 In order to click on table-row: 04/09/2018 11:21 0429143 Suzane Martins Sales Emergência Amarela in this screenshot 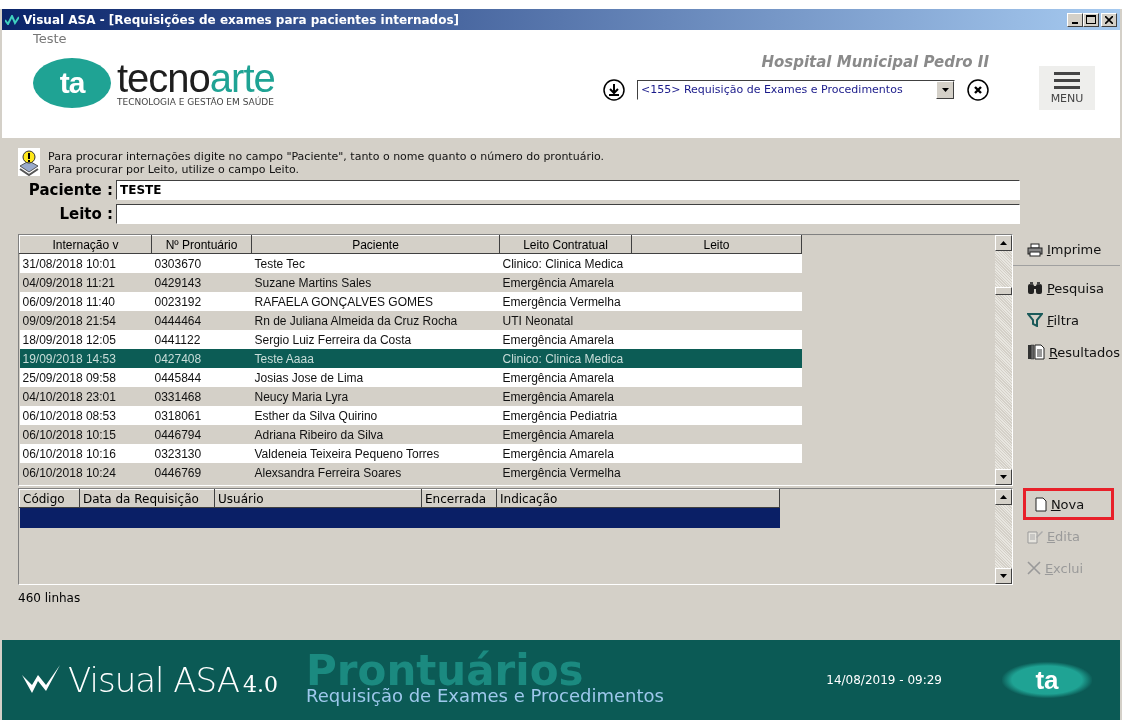, I will do `click(410, 282)`.